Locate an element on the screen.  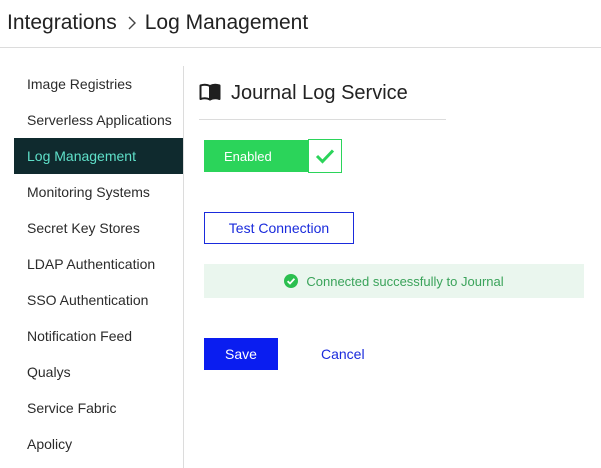
sidebar-item-label: Notification Feed is located at coordinates (80, 336).